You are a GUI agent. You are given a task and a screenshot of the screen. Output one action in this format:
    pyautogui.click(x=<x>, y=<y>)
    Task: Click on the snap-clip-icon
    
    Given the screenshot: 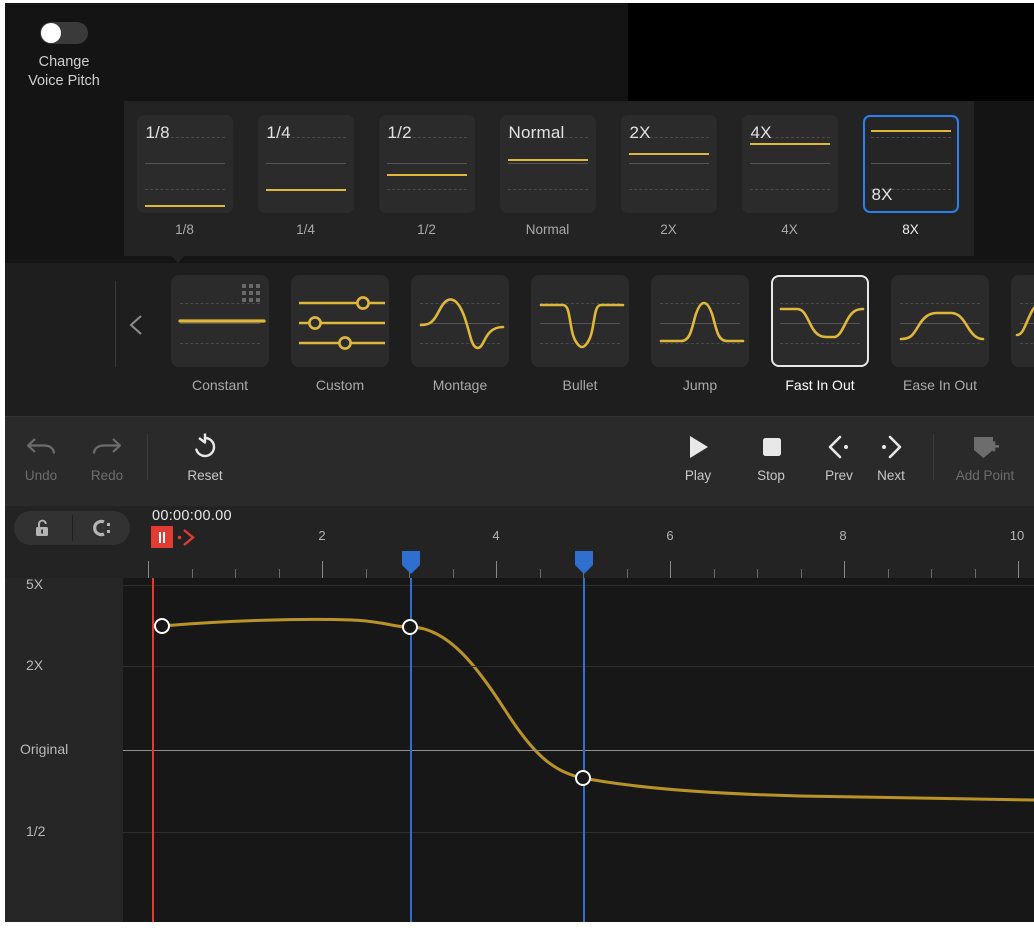 What is the action you would take?
    pyautogui.click(x=102, y=528)
    